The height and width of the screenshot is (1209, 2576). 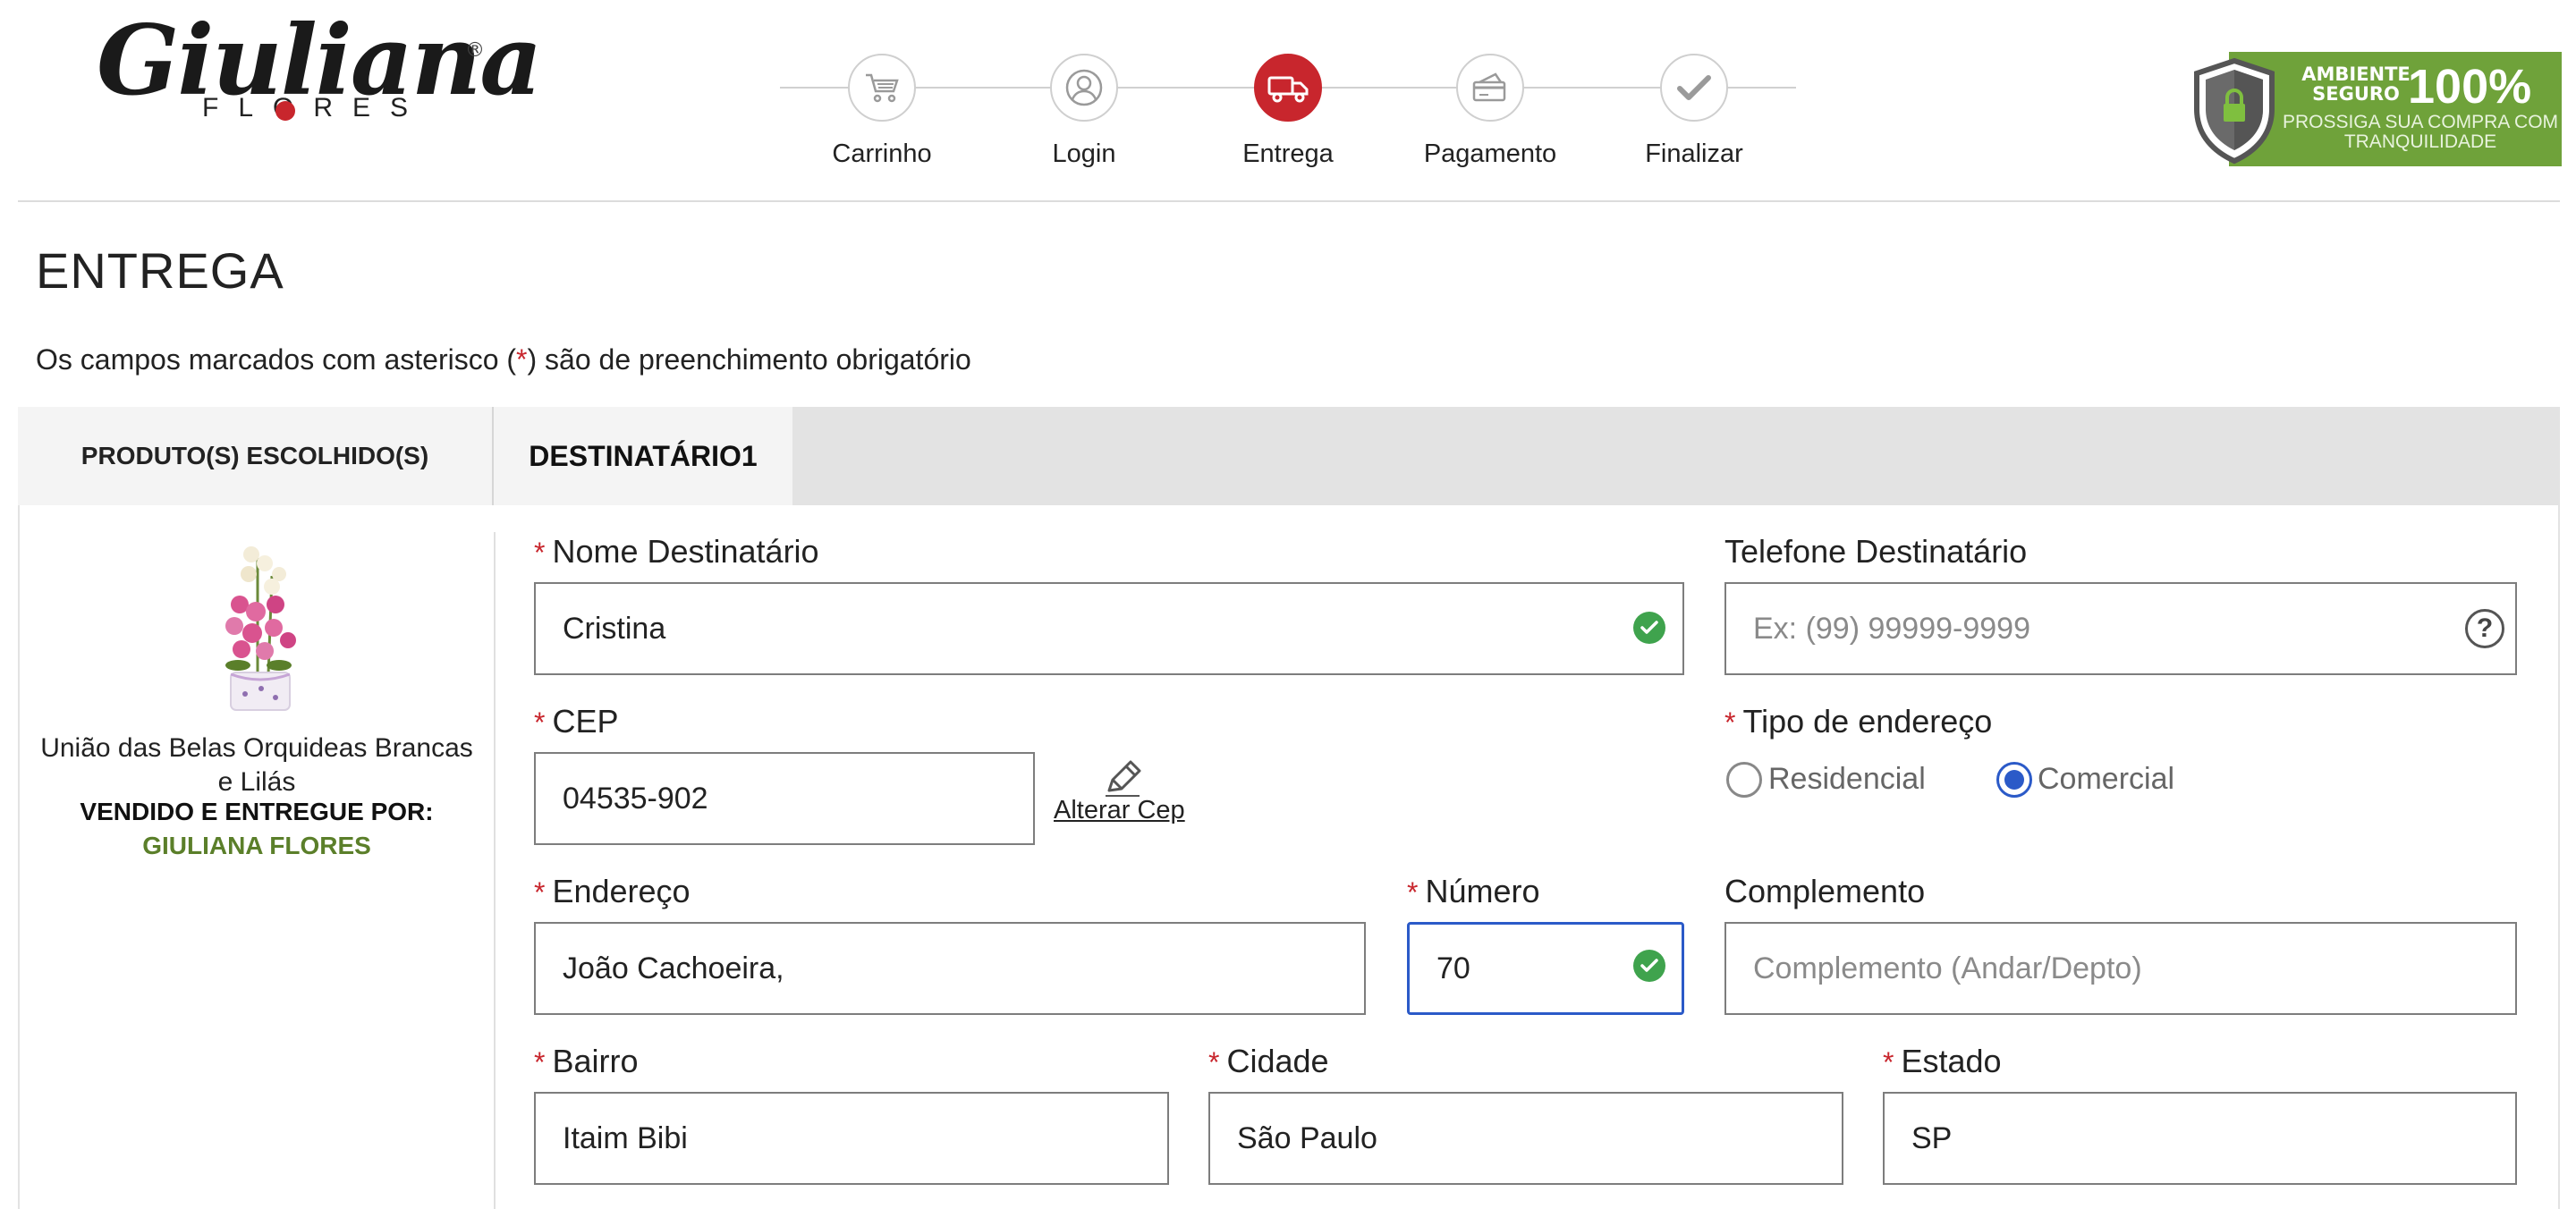 I want to click on numero-label-text: Número, so click(x=1482, y=891).